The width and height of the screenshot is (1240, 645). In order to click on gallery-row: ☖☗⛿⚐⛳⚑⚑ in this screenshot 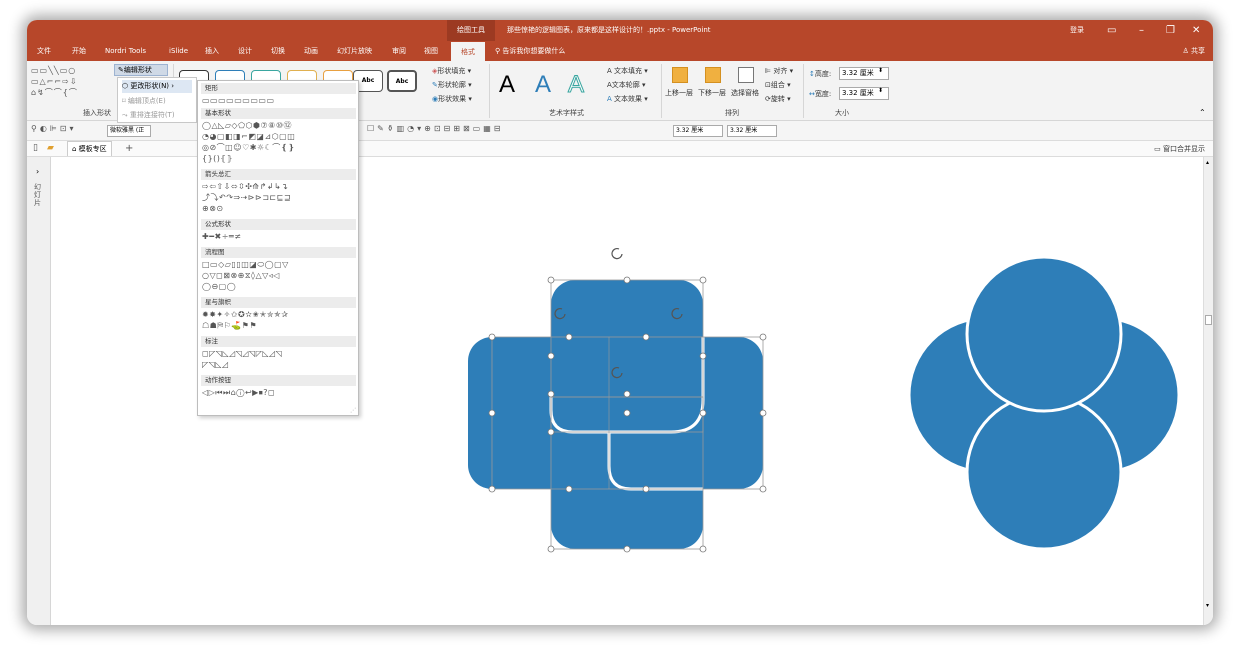, I will do `click(229, 326)`.